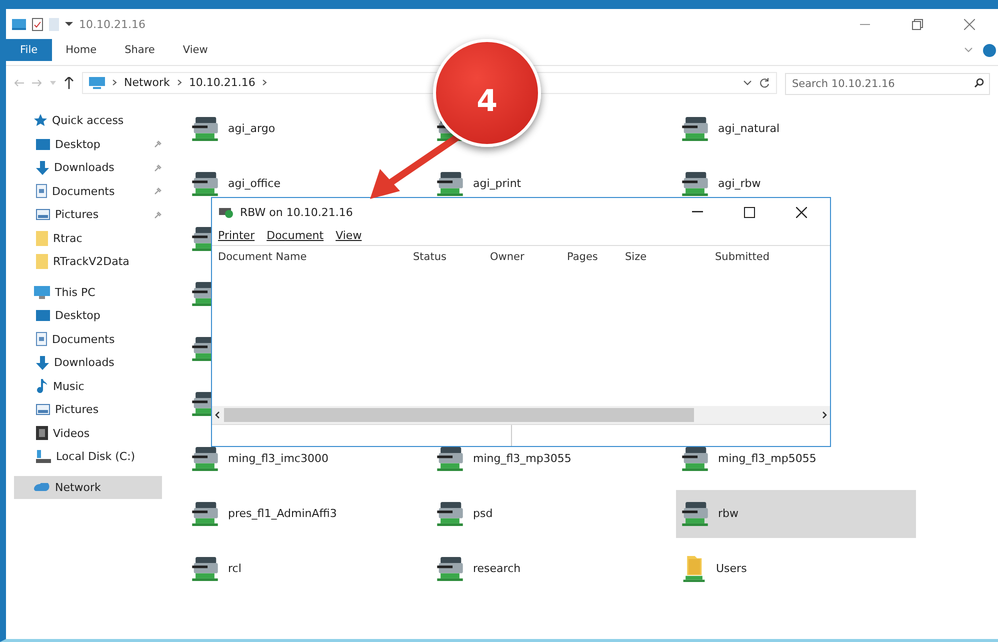 The image size is (998, 642). Describe the element at coordinates (796, 459) in the screenshot. I see `network-share-item: ming_fl3_mp5055` at that location.